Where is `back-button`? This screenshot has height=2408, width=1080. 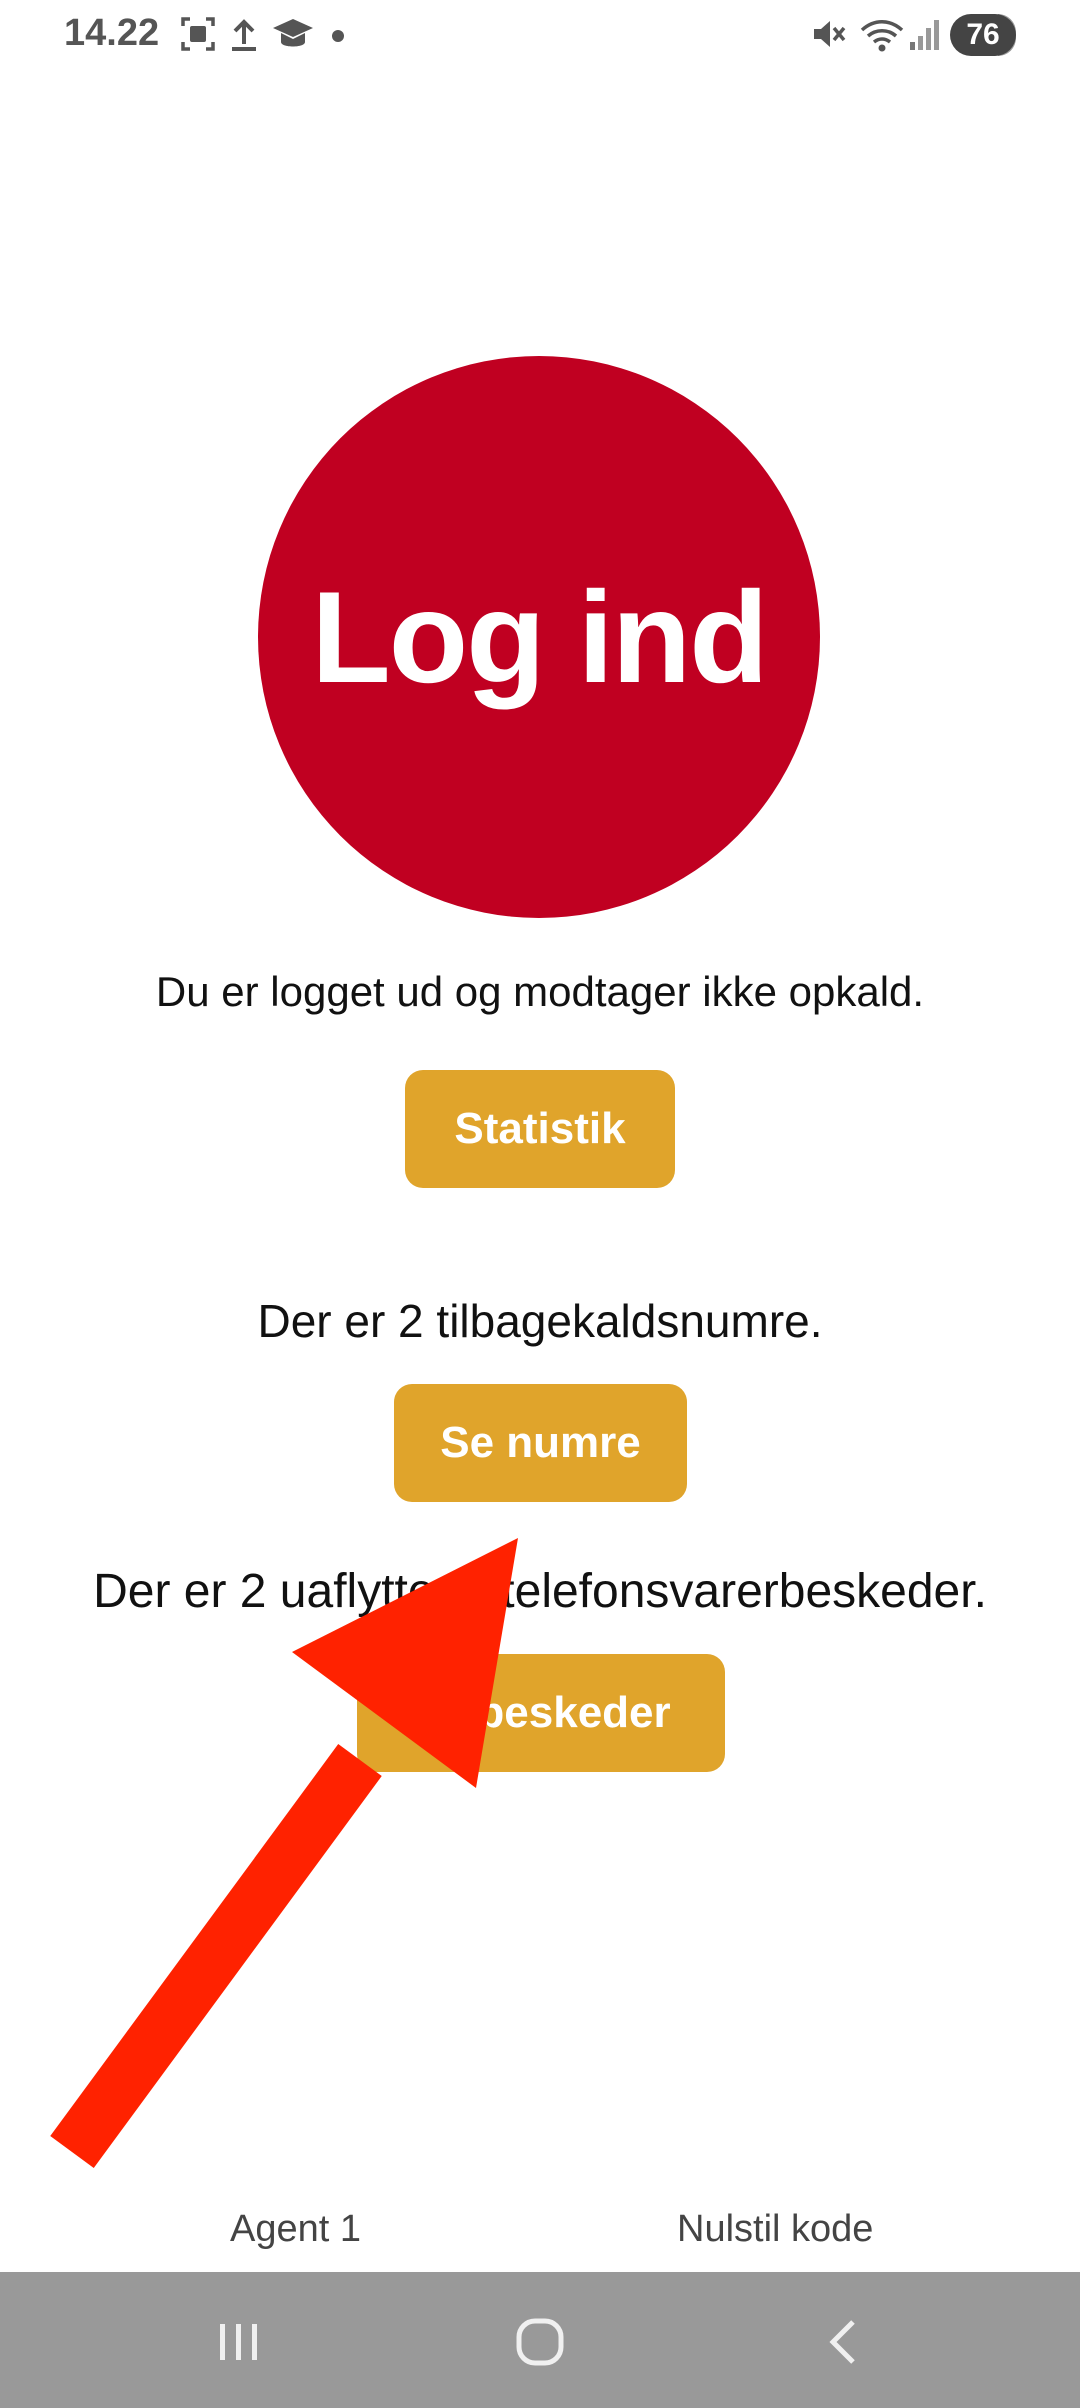
back-button is located at coordinates (845, 2342).